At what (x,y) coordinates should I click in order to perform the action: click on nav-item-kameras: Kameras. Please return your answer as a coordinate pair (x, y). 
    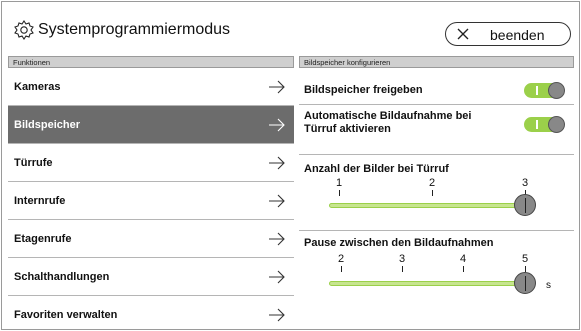
    Looking at the image, I should click on (151, 87).